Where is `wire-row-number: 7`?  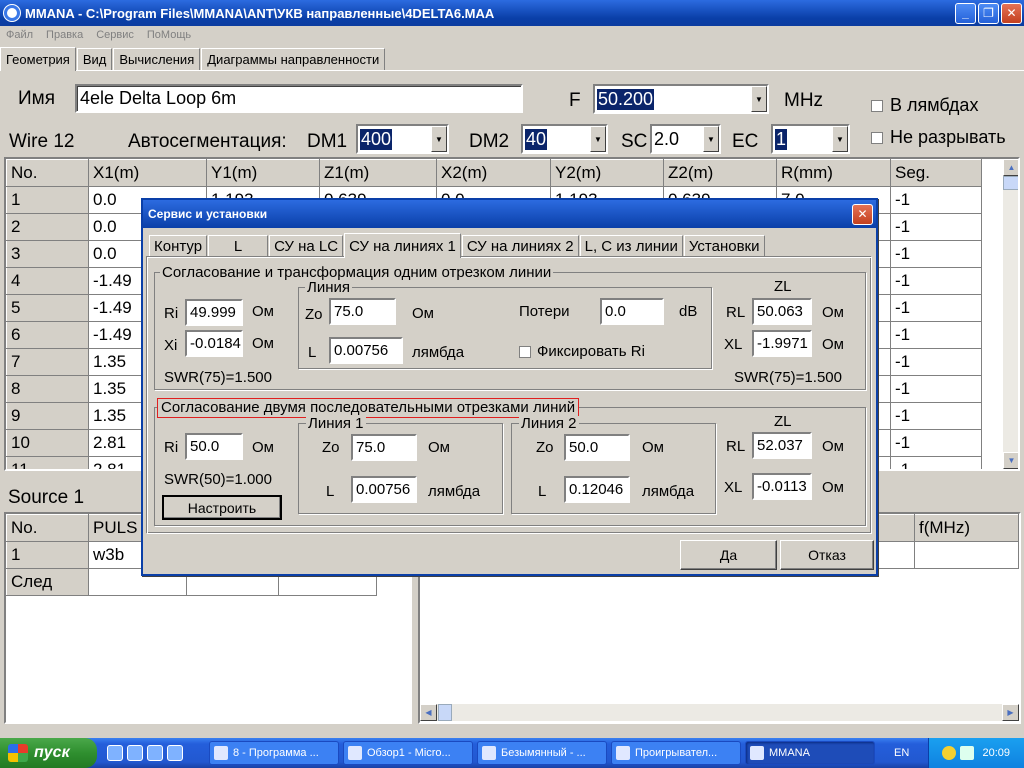 wire-row-number: 7 is located at coordinates (47, 362).